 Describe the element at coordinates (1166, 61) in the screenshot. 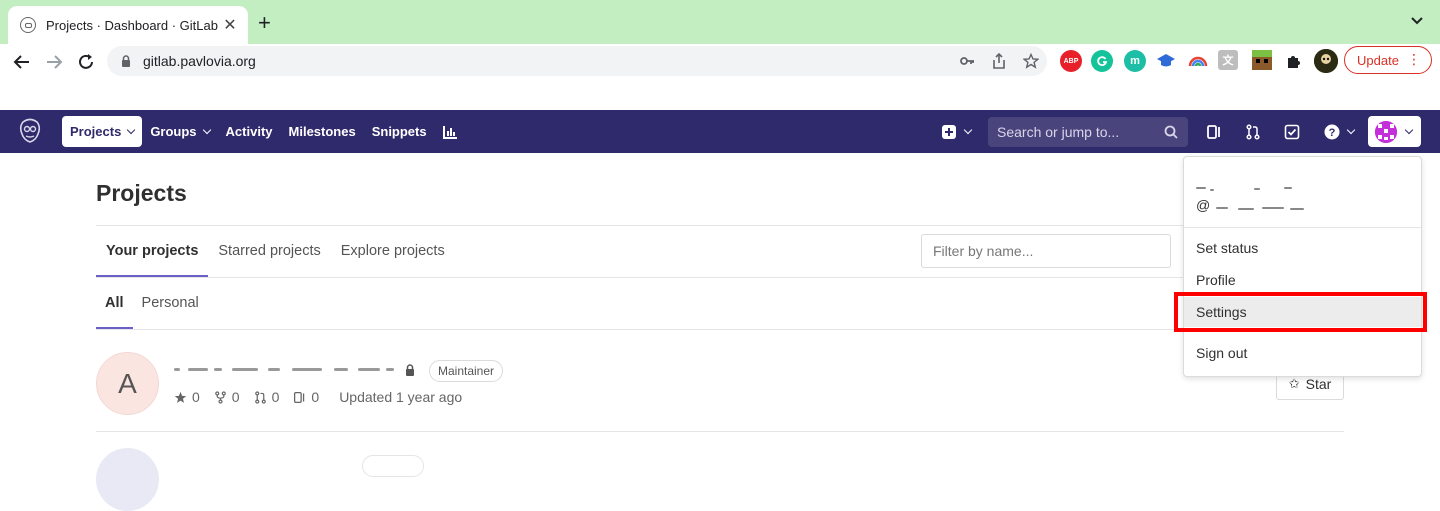

I see `graduation-cap-icon` at that location.